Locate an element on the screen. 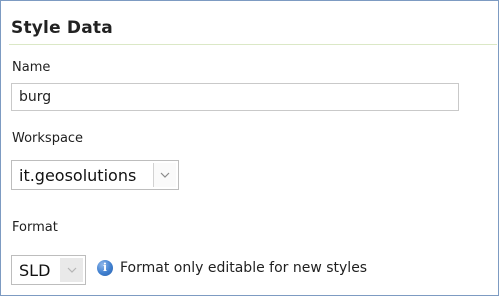 The width and height of the screenshot is (499, 296). section-title: Style Data is located at coordinates (62, 28).